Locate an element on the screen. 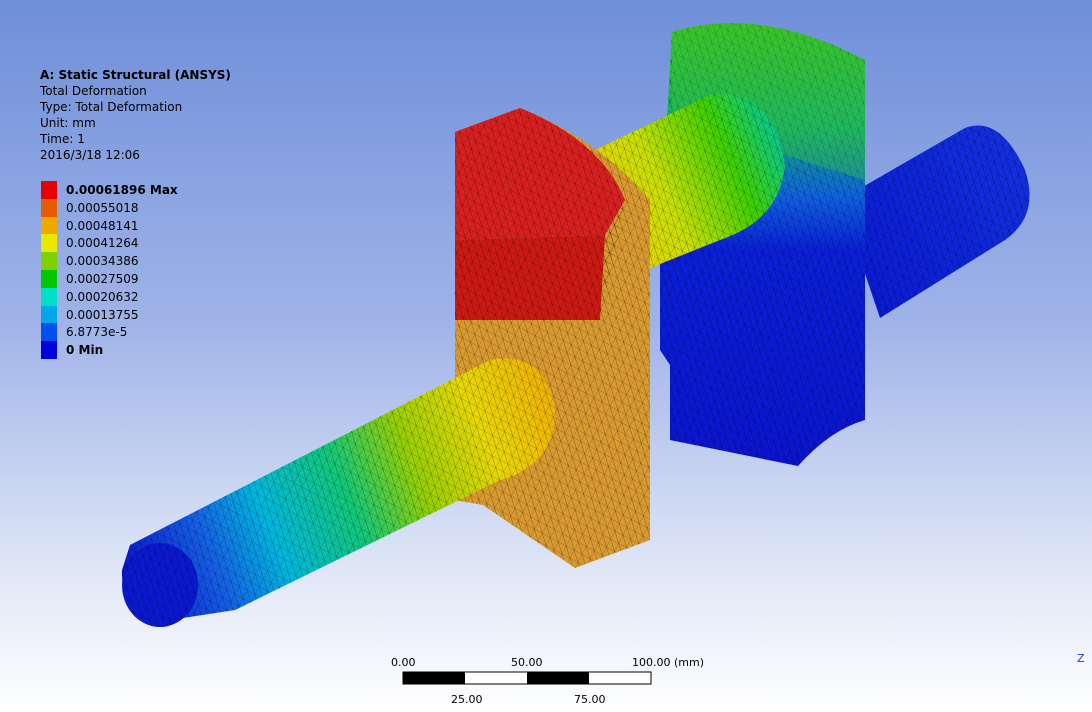  axis-triad-label: Z is located at coordinates (1081, 658).